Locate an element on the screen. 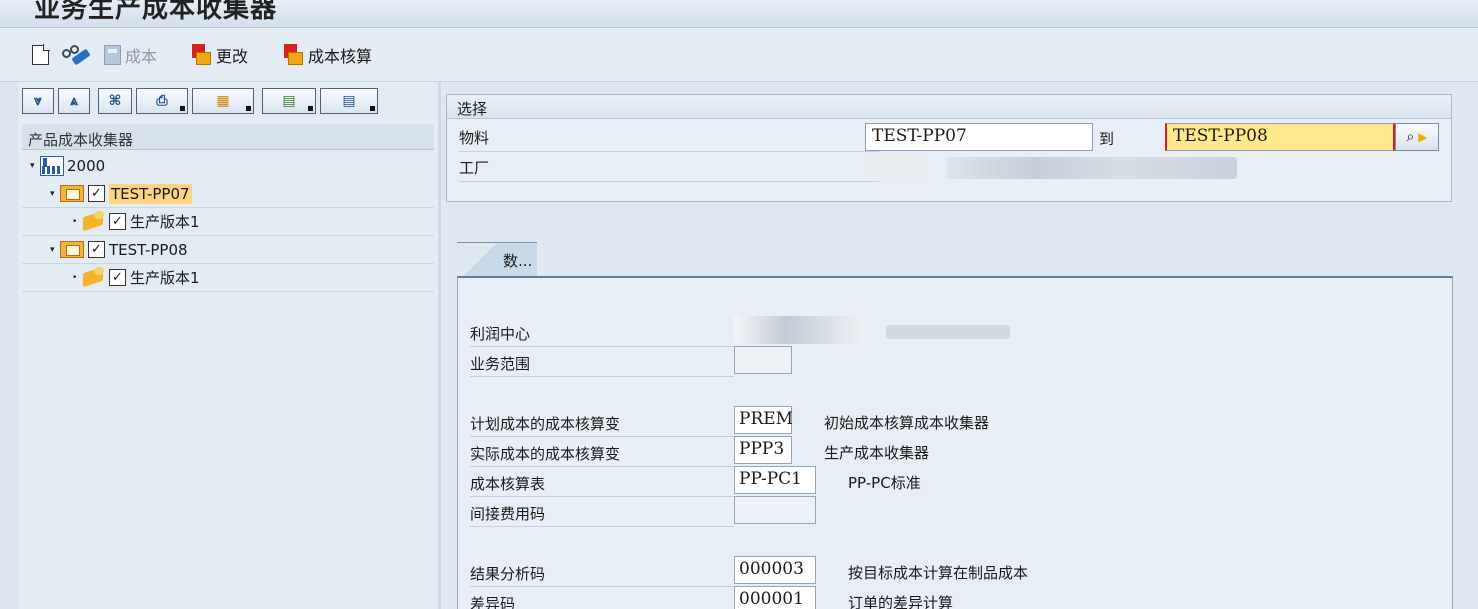 Image resolution: width=1478 pixels, height=609 pixels. material-from-input: TEST-PP07 is located at coordinates (979, 137).